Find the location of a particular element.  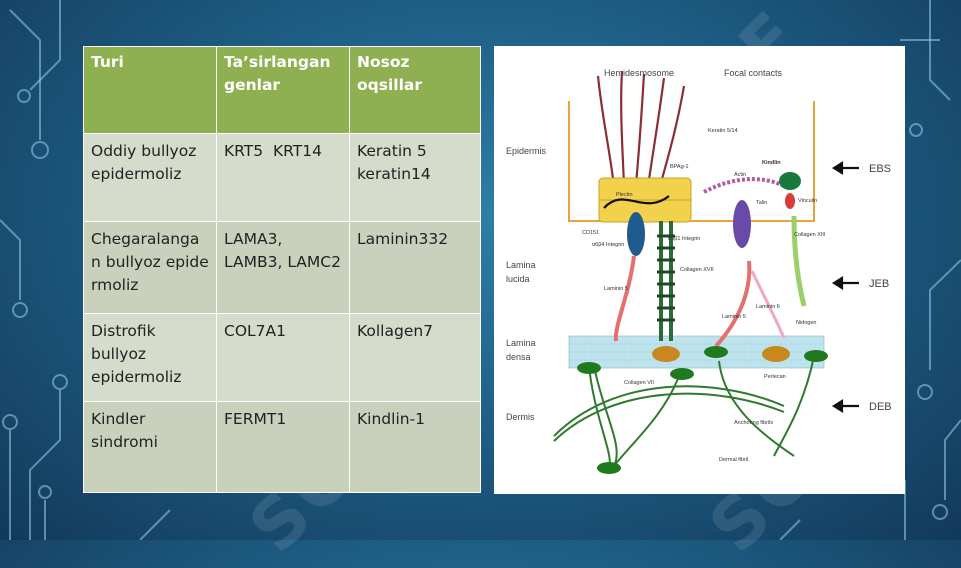

label-laminin-6: Laminin 6 is located at coordinates (768, 307).